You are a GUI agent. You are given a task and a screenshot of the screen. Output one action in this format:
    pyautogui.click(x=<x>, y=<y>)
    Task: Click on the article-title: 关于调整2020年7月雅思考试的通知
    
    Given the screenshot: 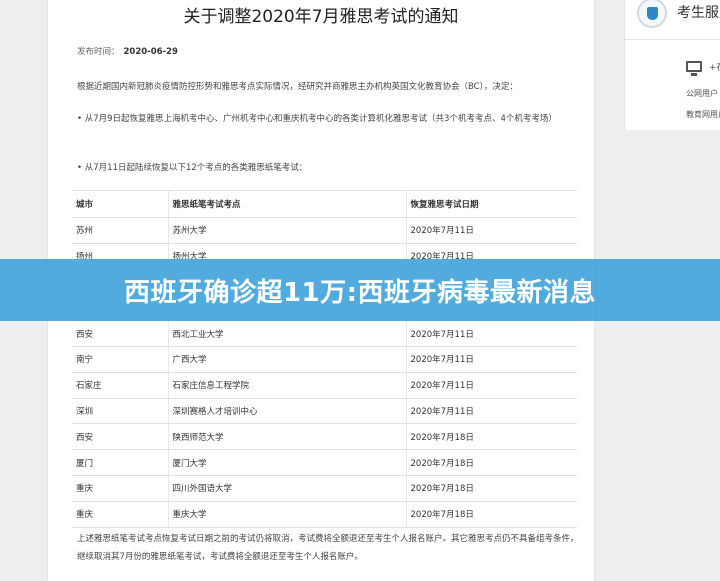 What is the action you would take?
    pyautogui.click(x=321, y=17)
    